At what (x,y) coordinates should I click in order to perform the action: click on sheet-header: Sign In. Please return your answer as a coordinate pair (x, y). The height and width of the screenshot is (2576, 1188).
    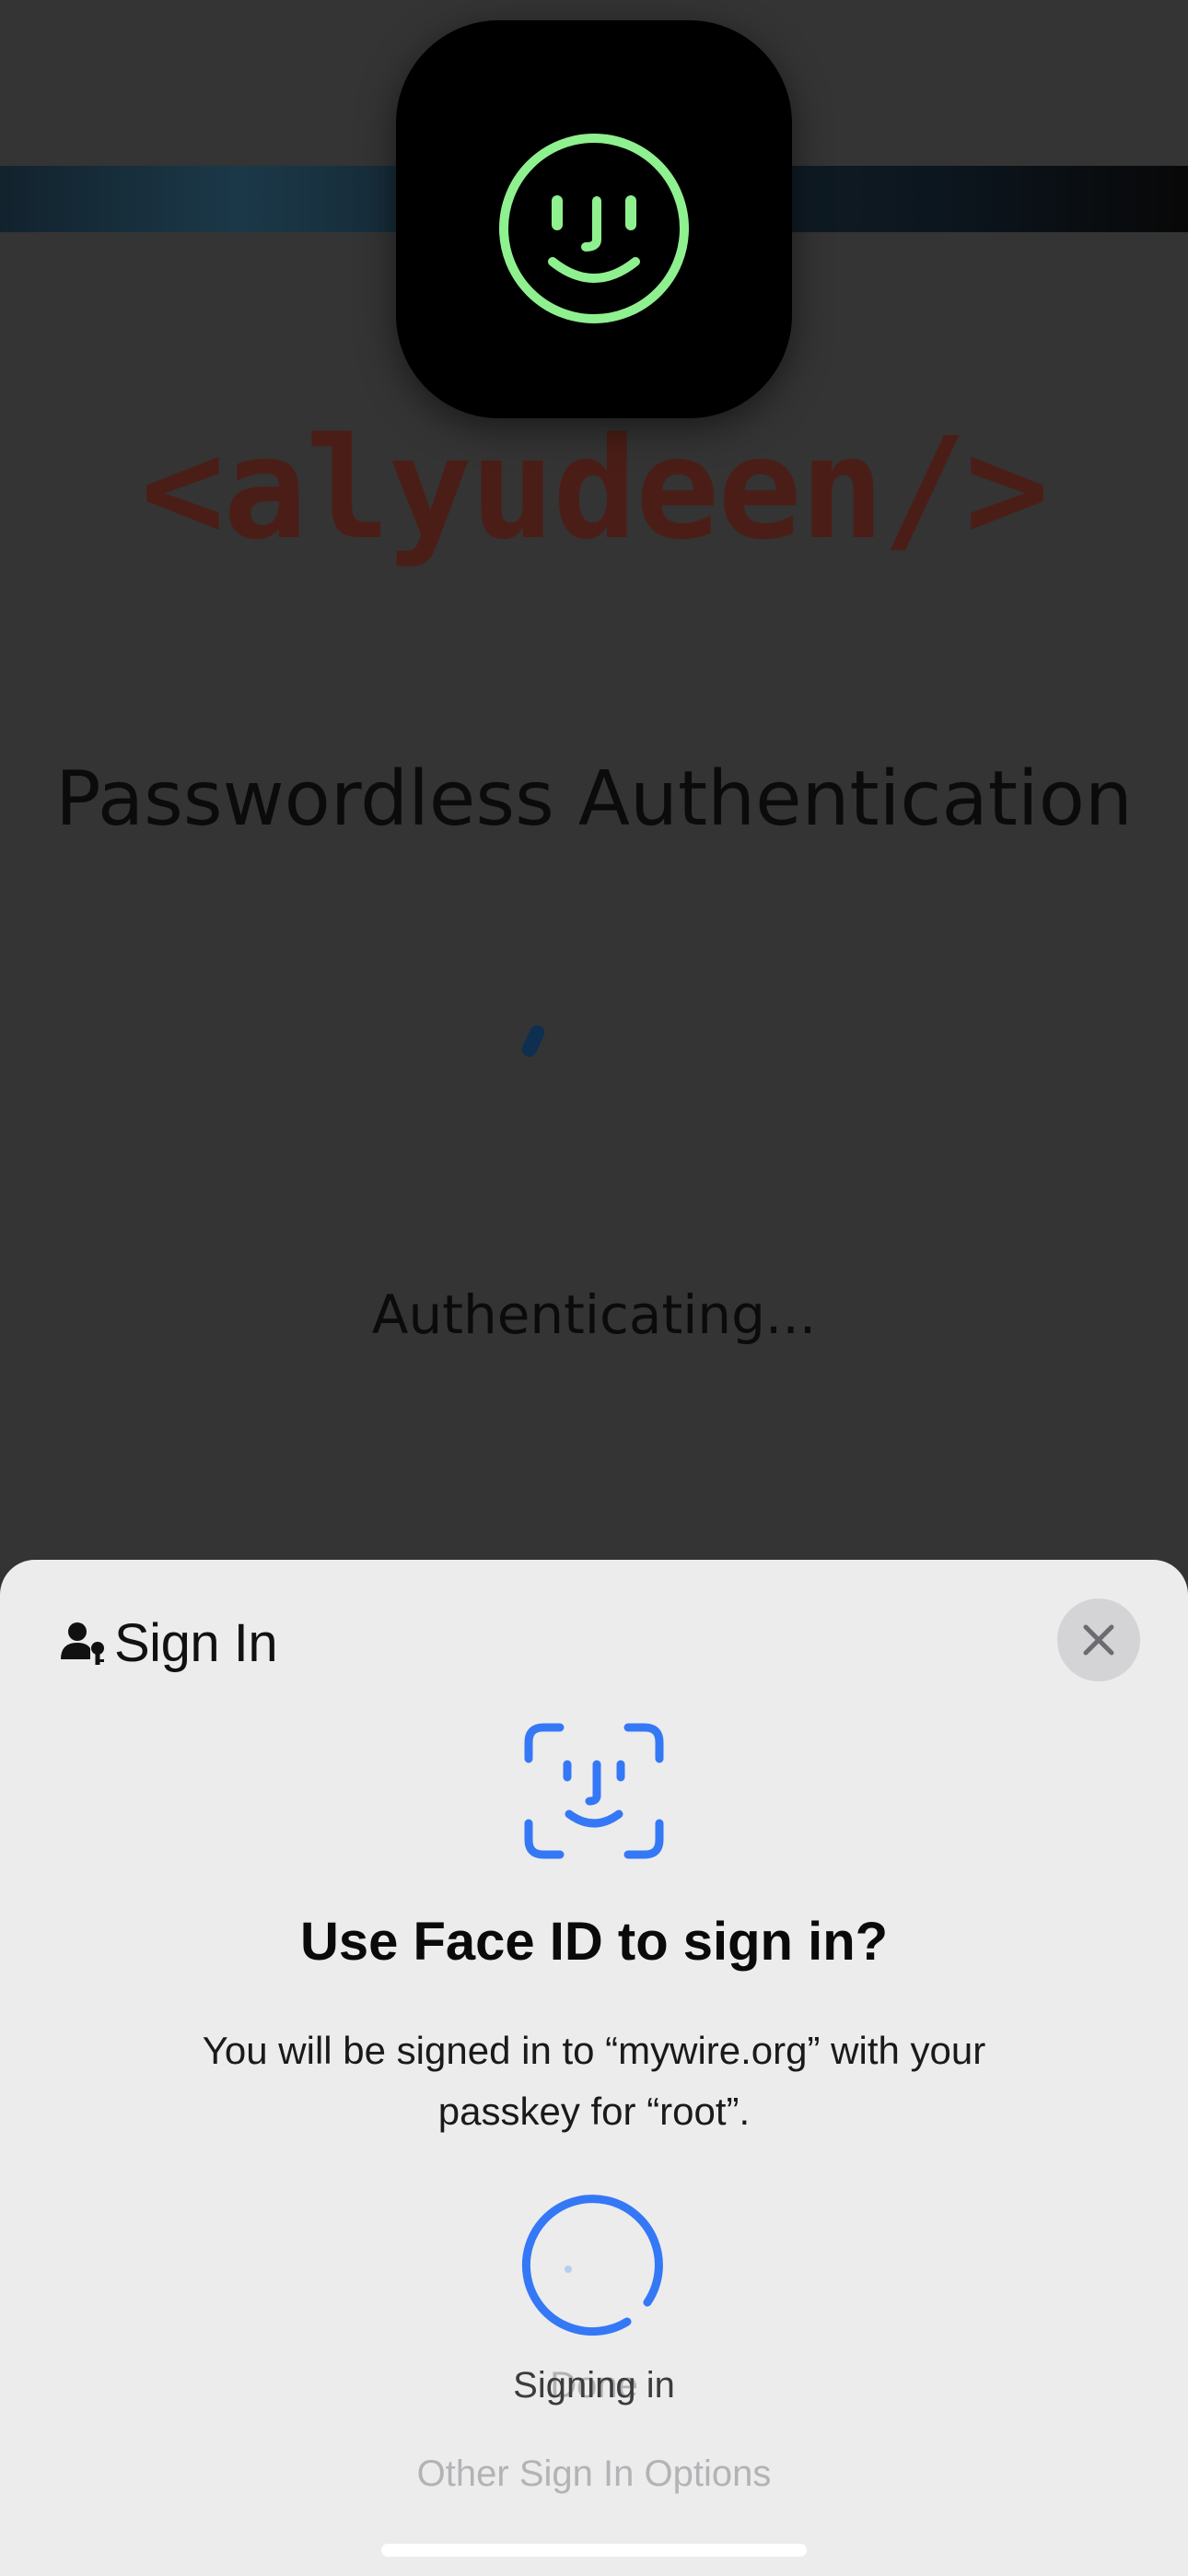
    Looking at the image, I should click on (168, 1643).